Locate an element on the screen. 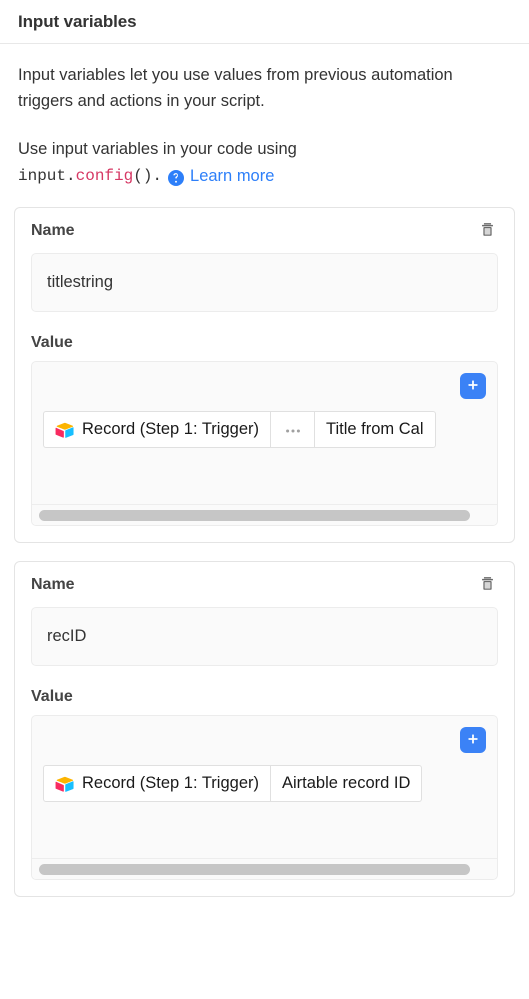 The height and width of the screenshot is (999, 529). code-function: config is located at coordinates (104, 176).